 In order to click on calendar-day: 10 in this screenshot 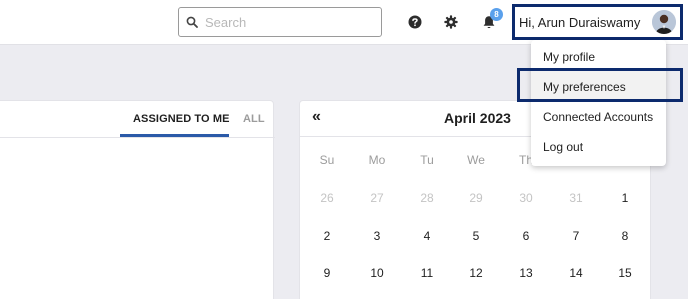, I will do `click(377, 273)`.